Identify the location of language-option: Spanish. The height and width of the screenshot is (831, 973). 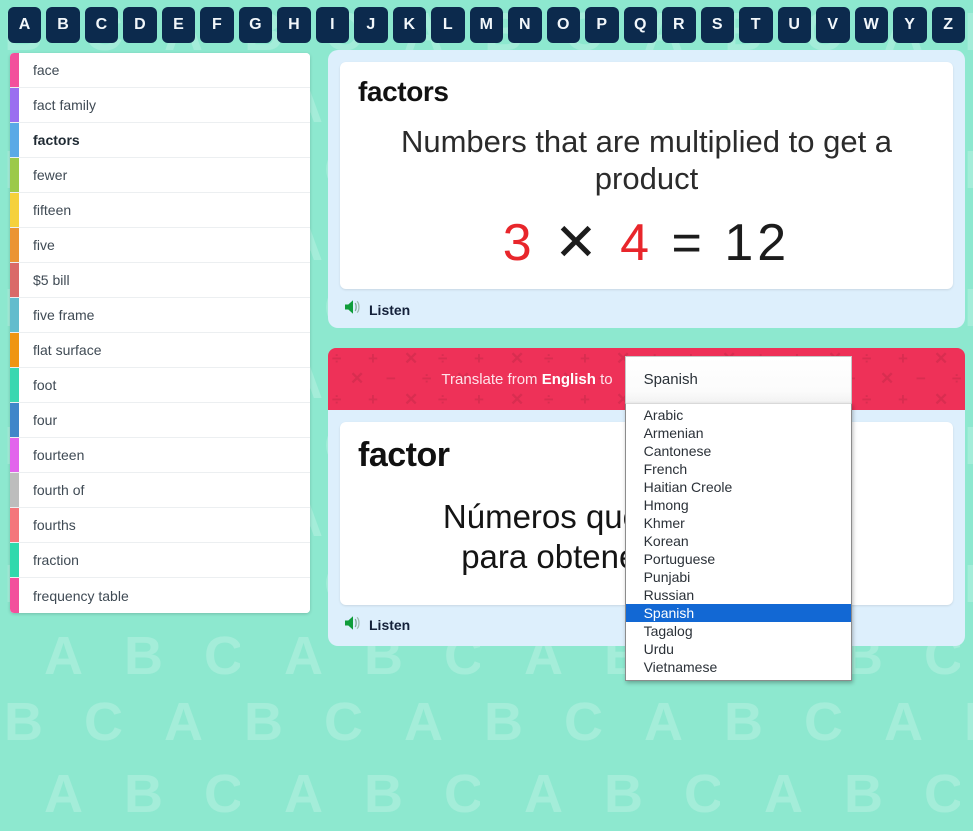
(738, 612).